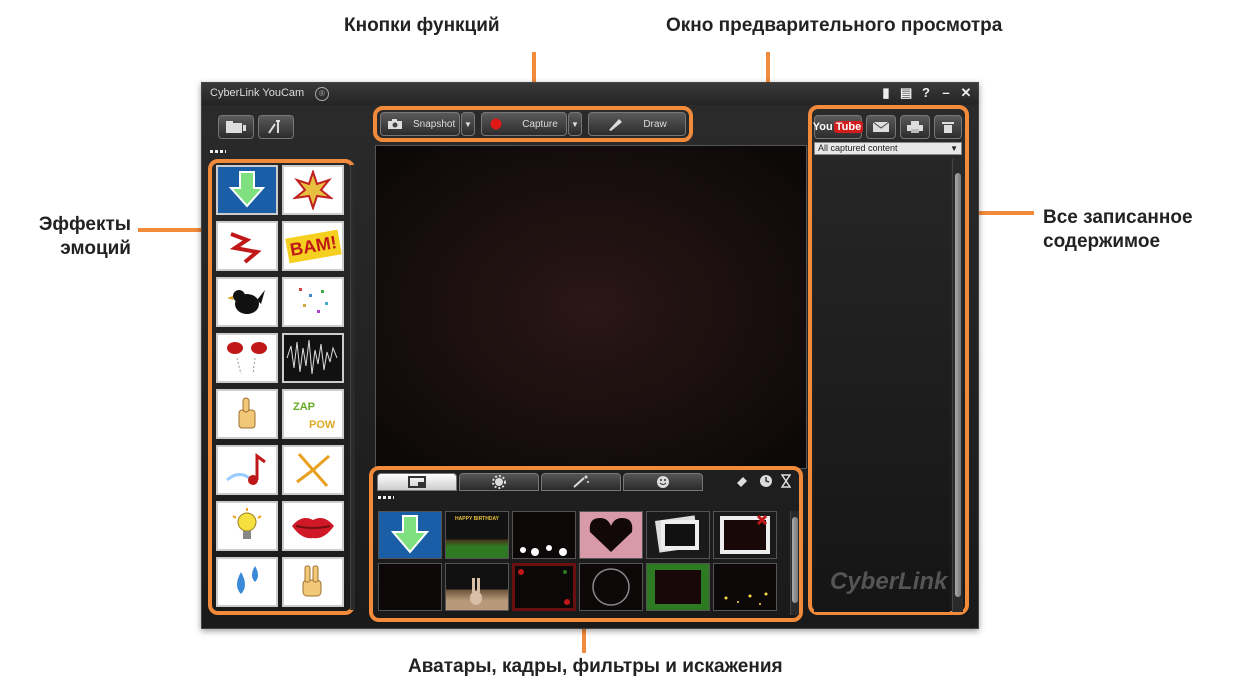  I want to click on frames-scrollbar, so click(794, 563).